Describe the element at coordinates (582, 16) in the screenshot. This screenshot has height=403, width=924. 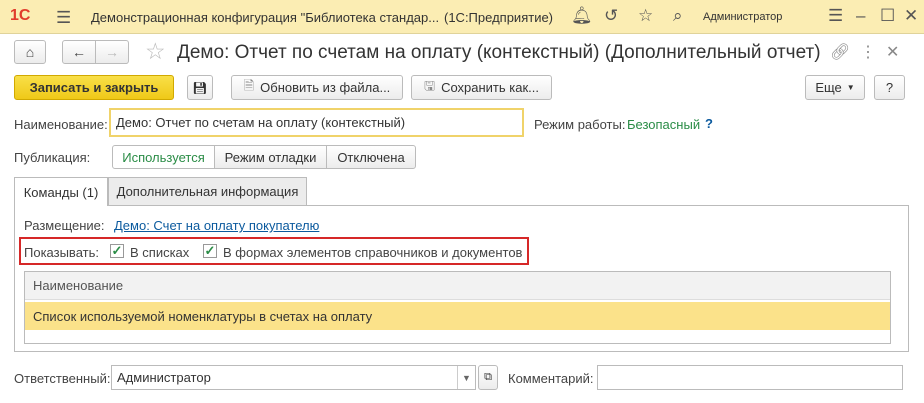
I see `bell-icon: 🔔︎` at that location.